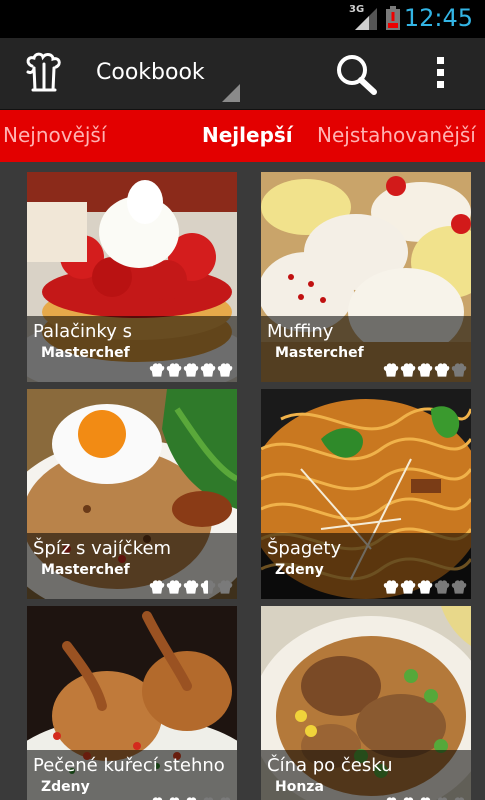 The image size is (485, 800). What do you see at coordinates (396, 135) in the screenshot?
I see `tab-most-downloaded: Nejstahovanější` at bounding box center [396, 135].